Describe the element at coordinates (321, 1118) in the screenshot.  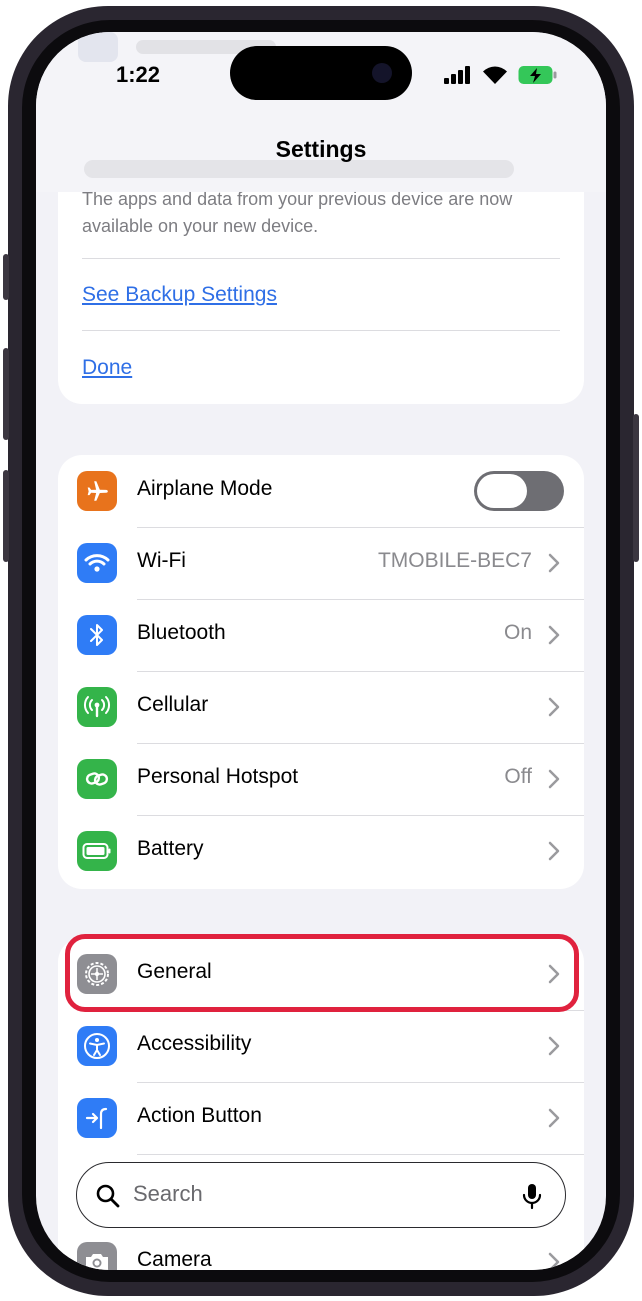
I see `settings-row-action-button: Action Button` at that location.